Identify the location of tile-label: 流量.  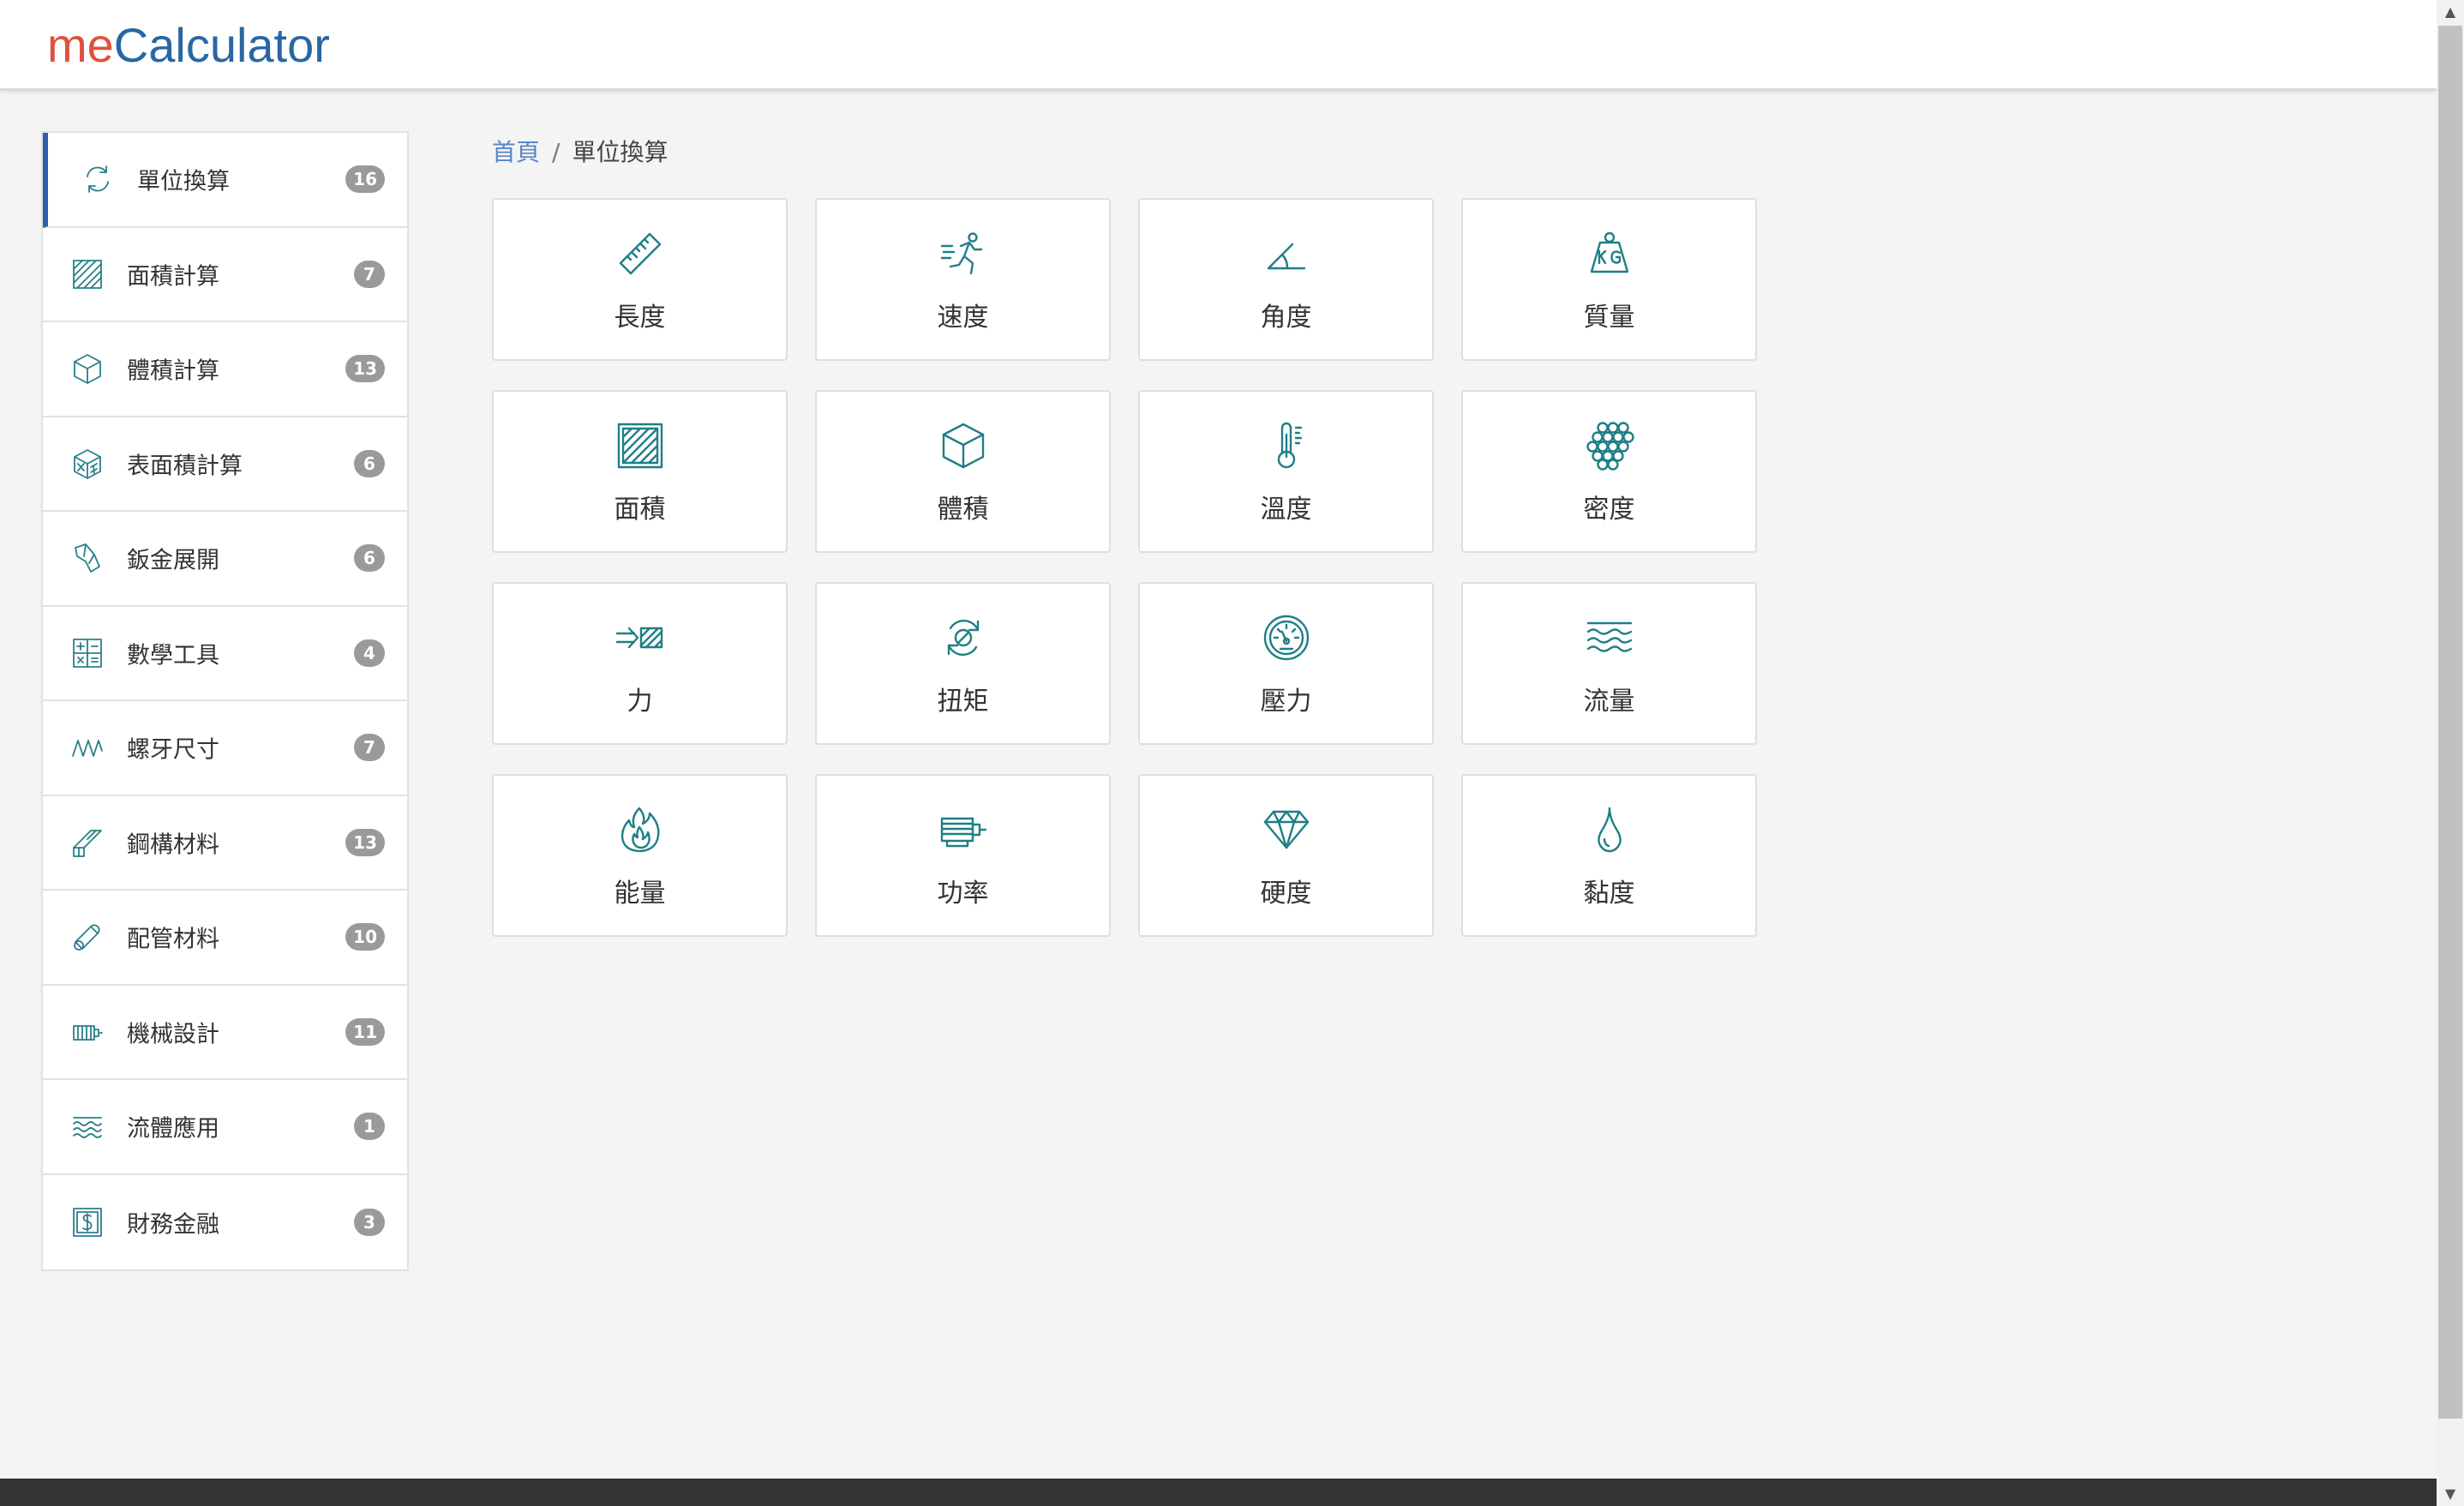
(1609, 702).